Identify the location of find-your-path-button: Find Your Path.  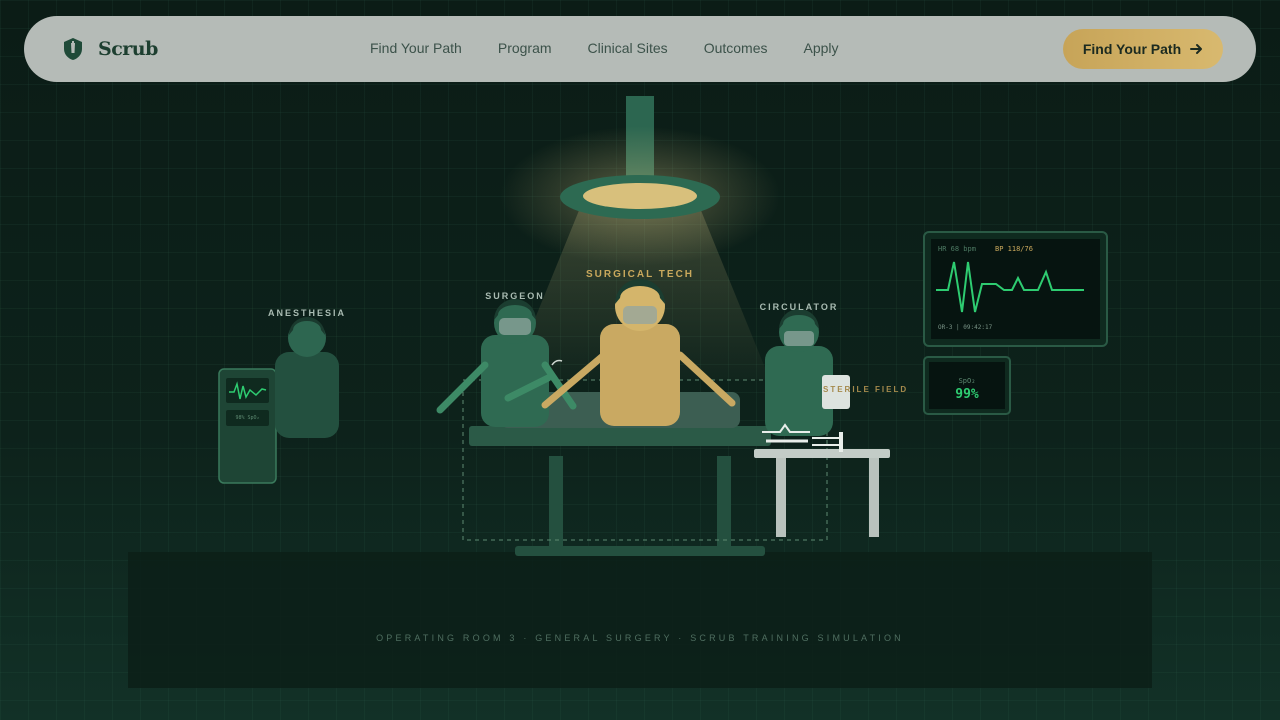
(1143, 49).